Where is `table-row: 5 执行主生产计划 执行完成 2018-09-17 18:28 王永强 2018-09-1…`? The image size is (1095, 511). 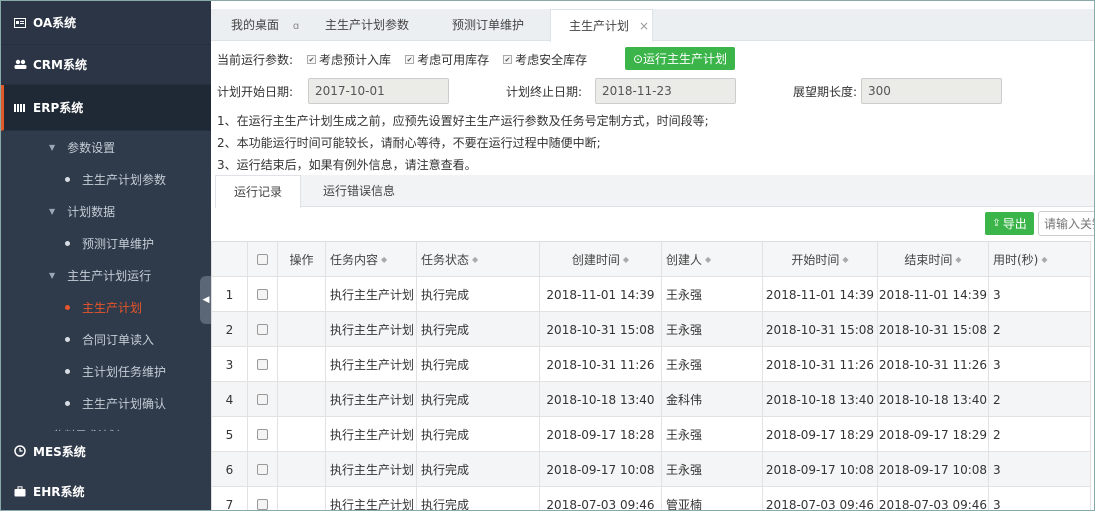
table-row: 5 执行主生产计划 执行完成 2018-09-17 18:28 王永强 2018-09-1… is located at coordinates (651, 434).